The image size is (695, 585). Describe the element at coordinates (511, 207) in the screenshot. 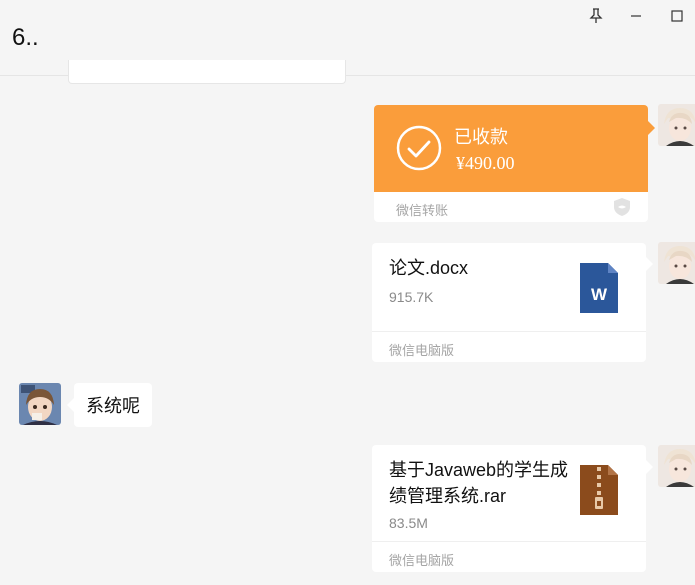

I see `transfer-footer: 微信转账` at that location.